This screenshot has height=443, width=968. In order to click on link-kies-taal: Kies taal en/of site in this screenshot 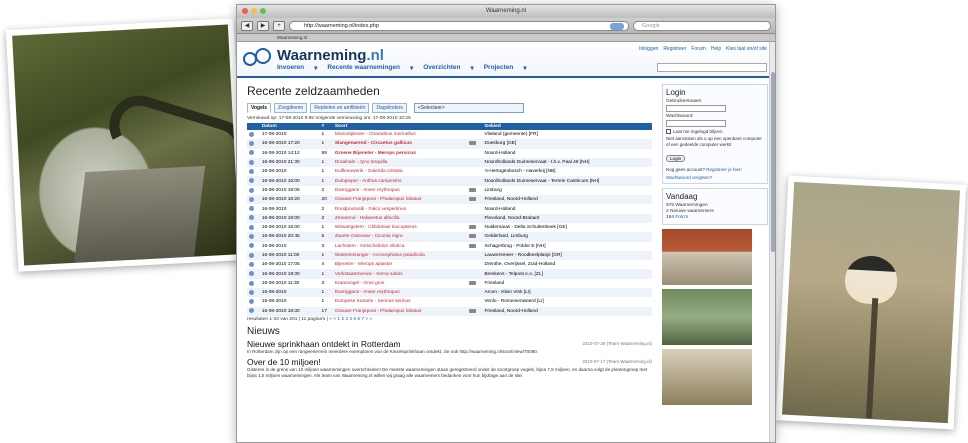, I will do `click(746, 49)`.